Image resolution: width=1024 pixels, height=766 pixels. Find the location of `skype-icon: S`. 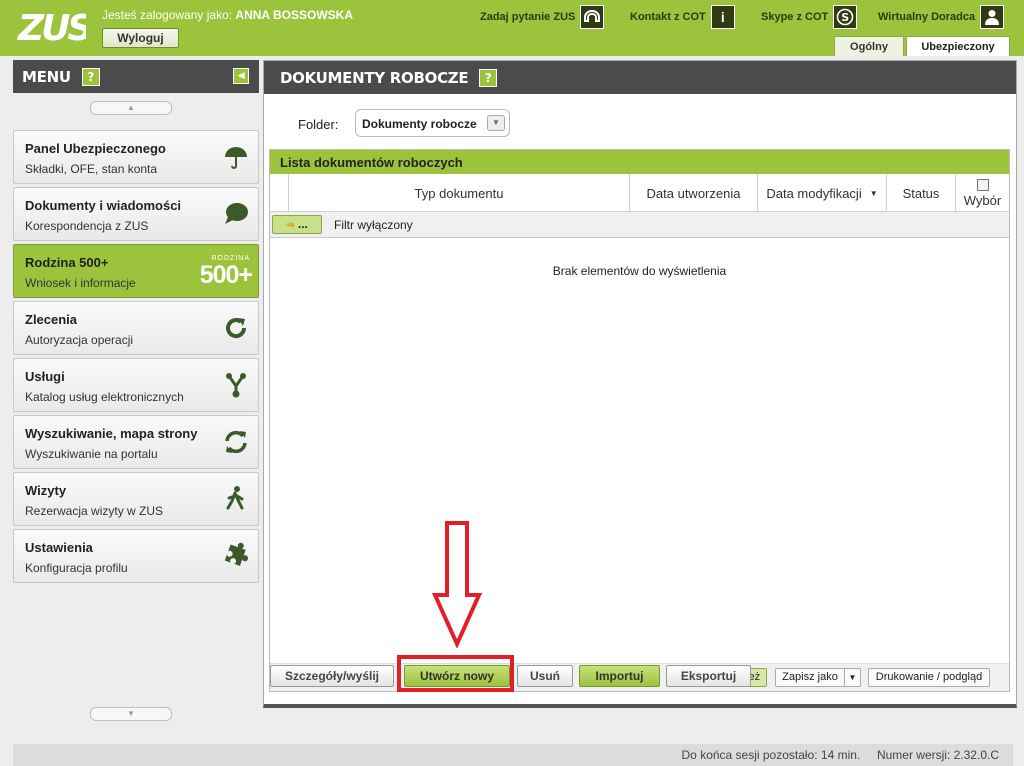

skype-icon: S is located at coordinates (845, 17).